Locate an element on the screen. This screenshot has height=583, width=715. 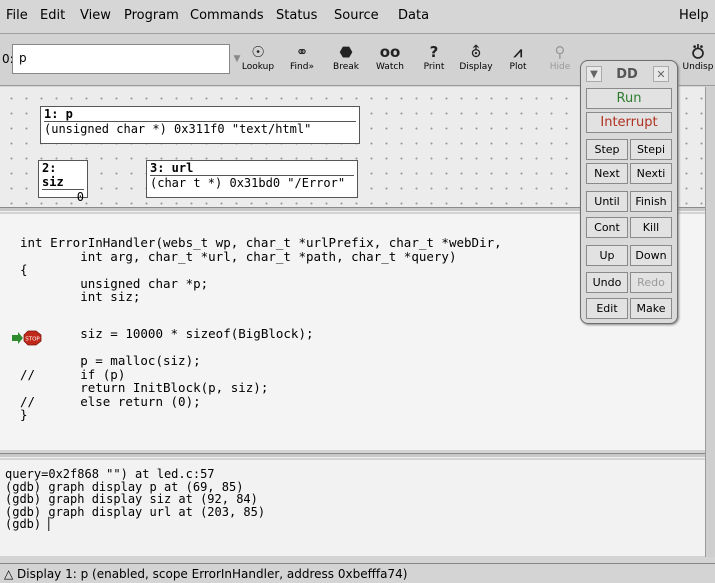
lookup-button: ☉ Lookup is located at coordinates (258, 61).